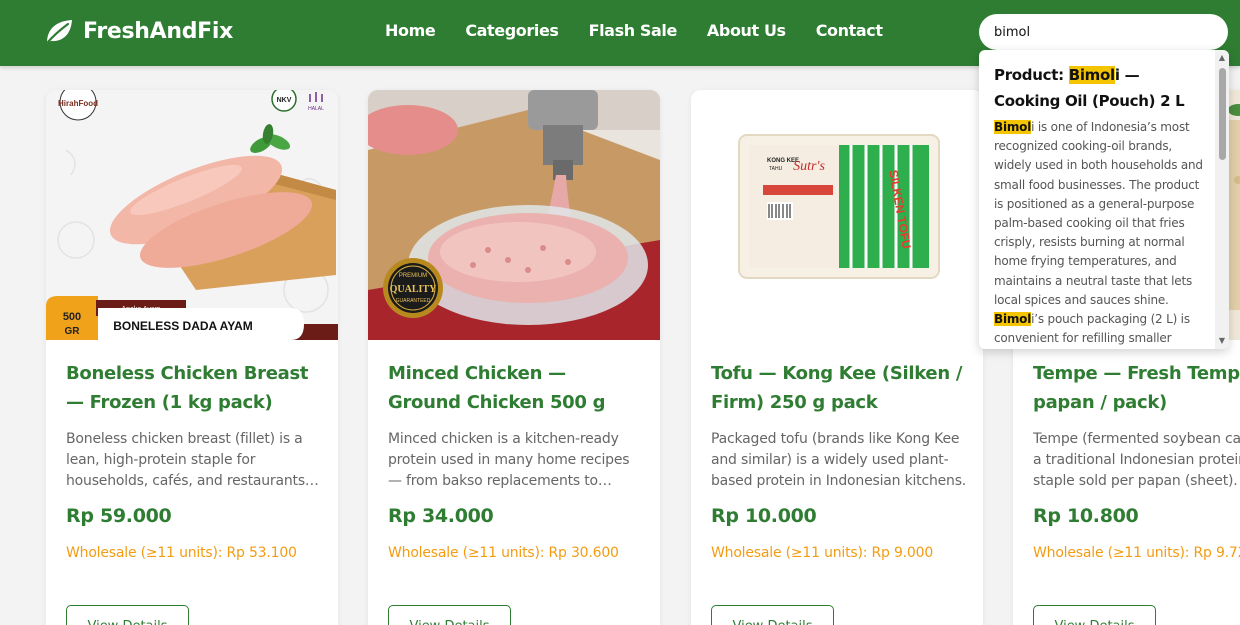  Describe the element at coordinates (316, 109) in the screenshot. I see `halal-cert-label: HALAL` at that location.